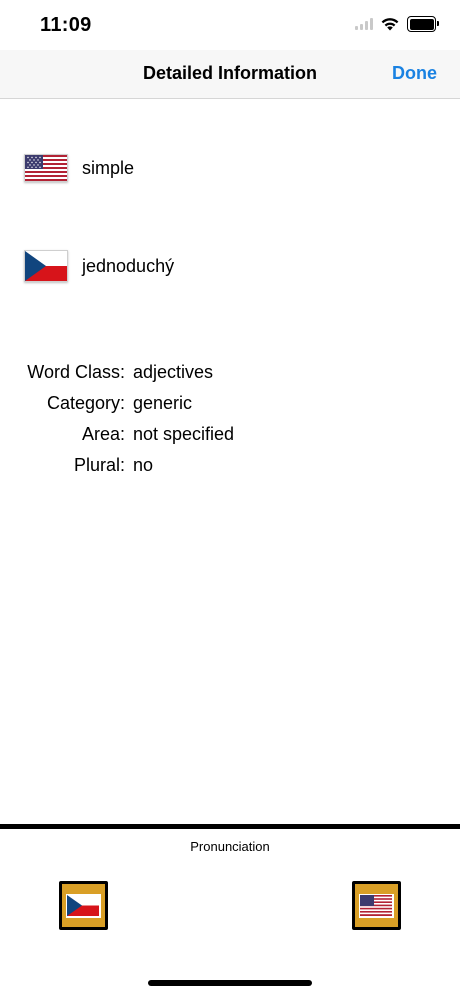 The width and height of the screenshot is (460, 996). Describe the element at coordinates (103, 434) in the screenshot. I see `detail-label: Area:` at that location.